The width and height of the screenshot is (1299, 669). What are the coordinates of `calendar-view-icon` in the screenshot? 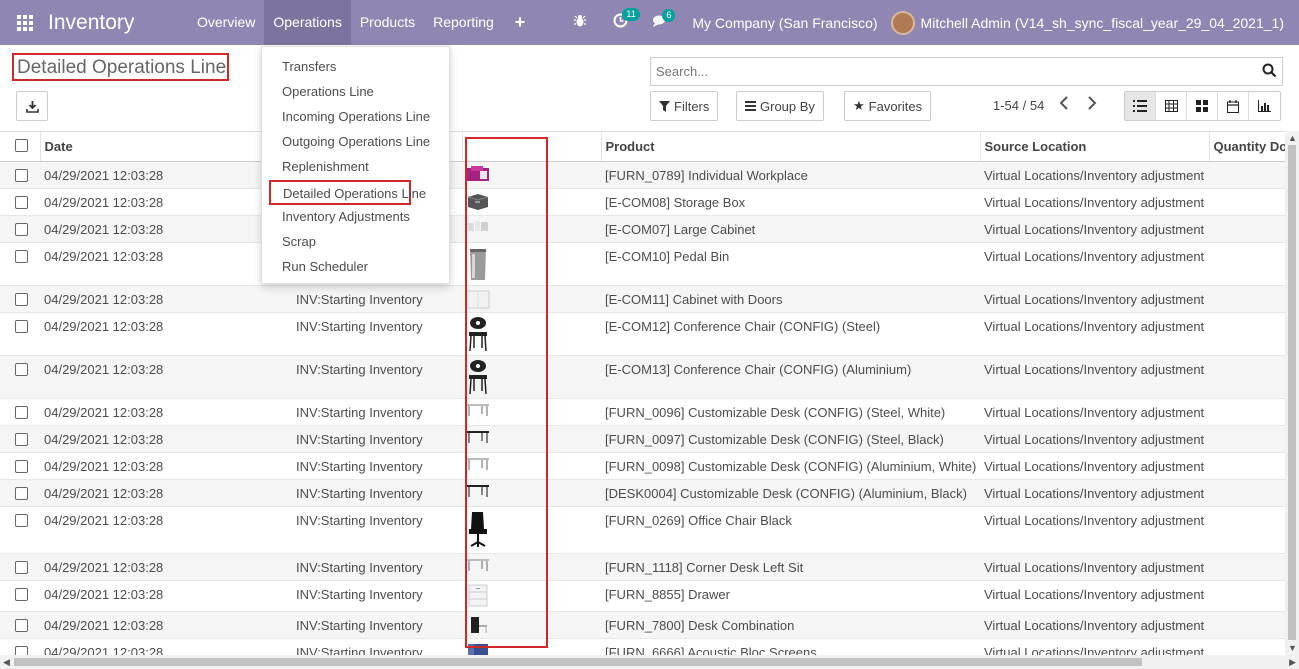 It's located at (1233, 106).